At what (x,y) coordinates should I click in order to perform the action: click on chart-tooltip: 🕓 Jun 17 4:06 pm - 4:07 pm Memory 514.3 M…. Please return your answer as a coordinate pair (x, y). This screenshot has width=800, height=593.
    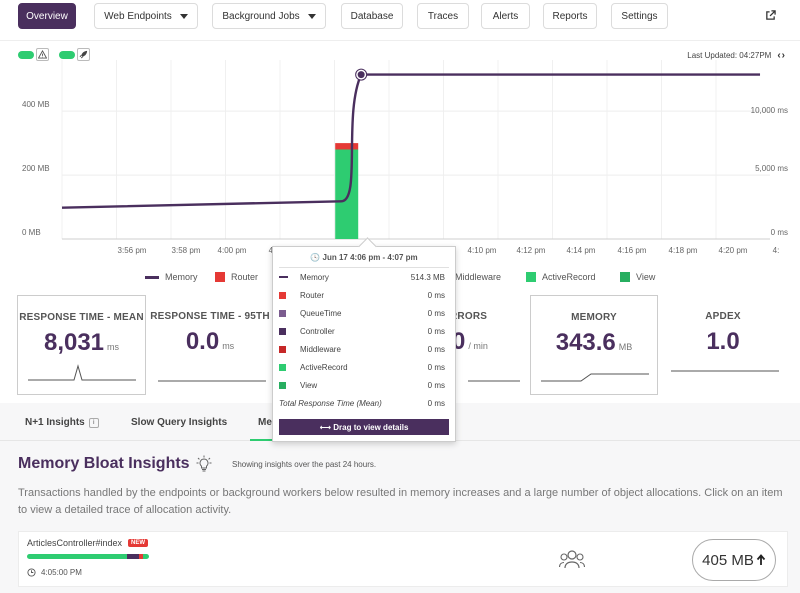
    Looking at the image, I should click on (364, 344).